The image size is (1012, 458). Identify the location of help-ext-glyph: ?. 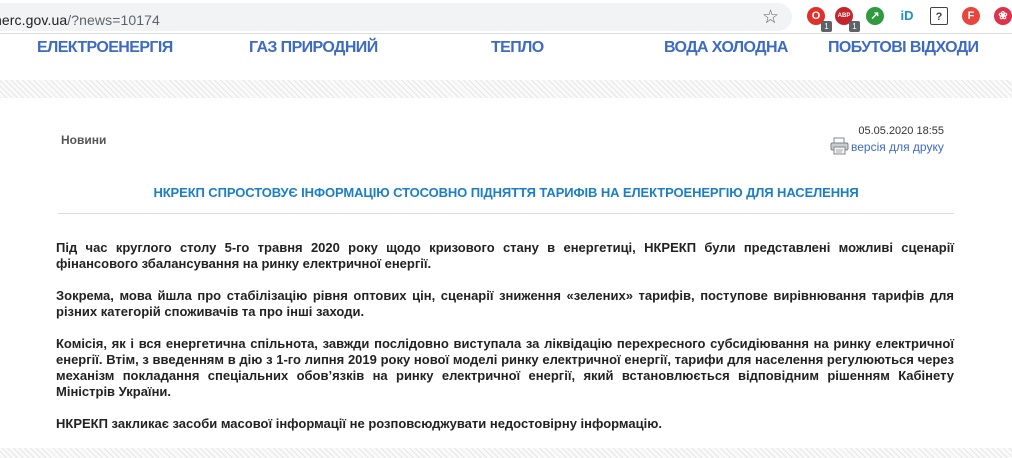
(939, 16).